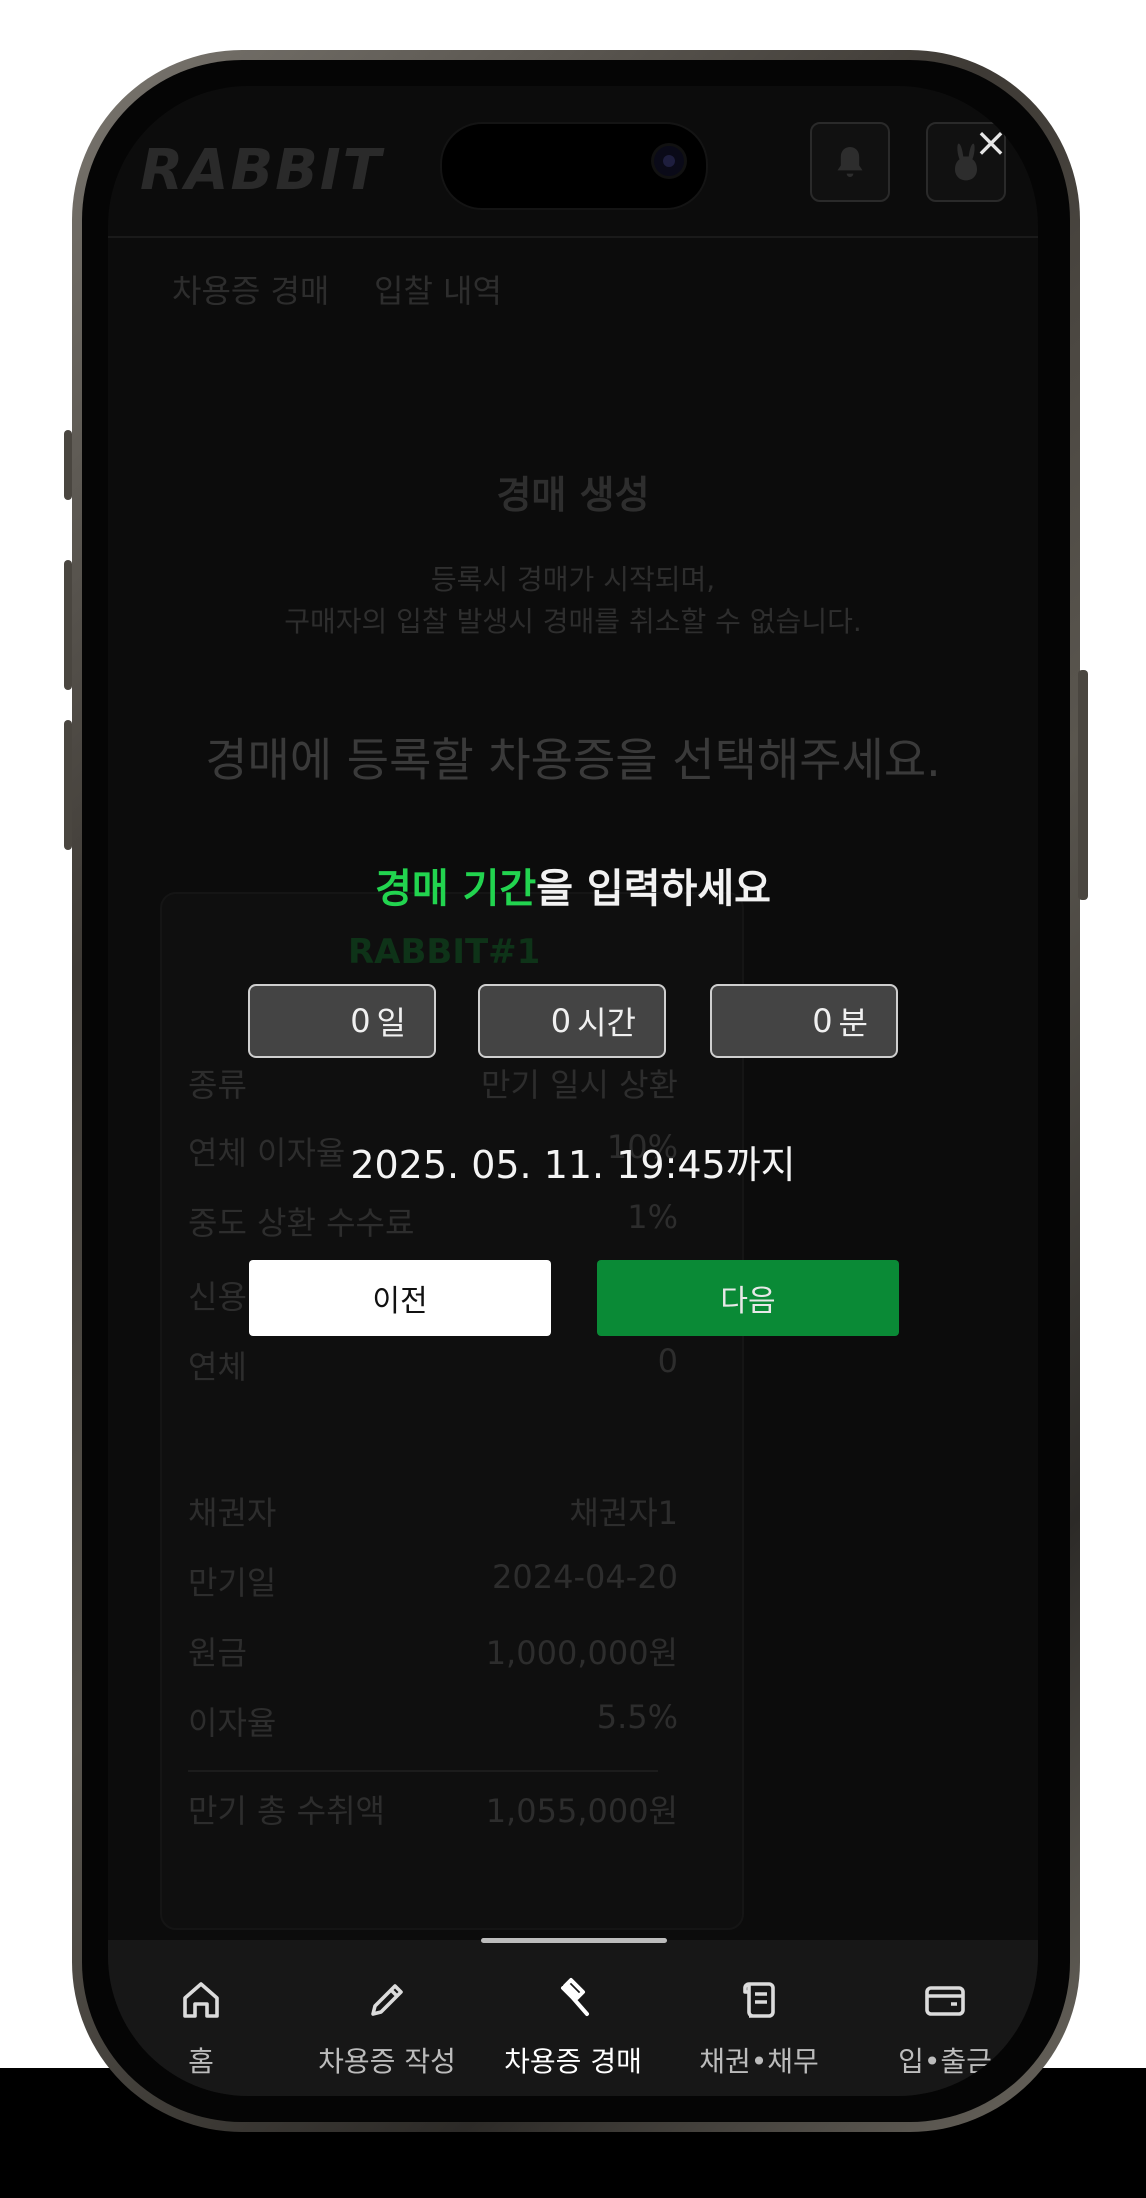  I want to click on row-label: 연체, so click(217, 1367).